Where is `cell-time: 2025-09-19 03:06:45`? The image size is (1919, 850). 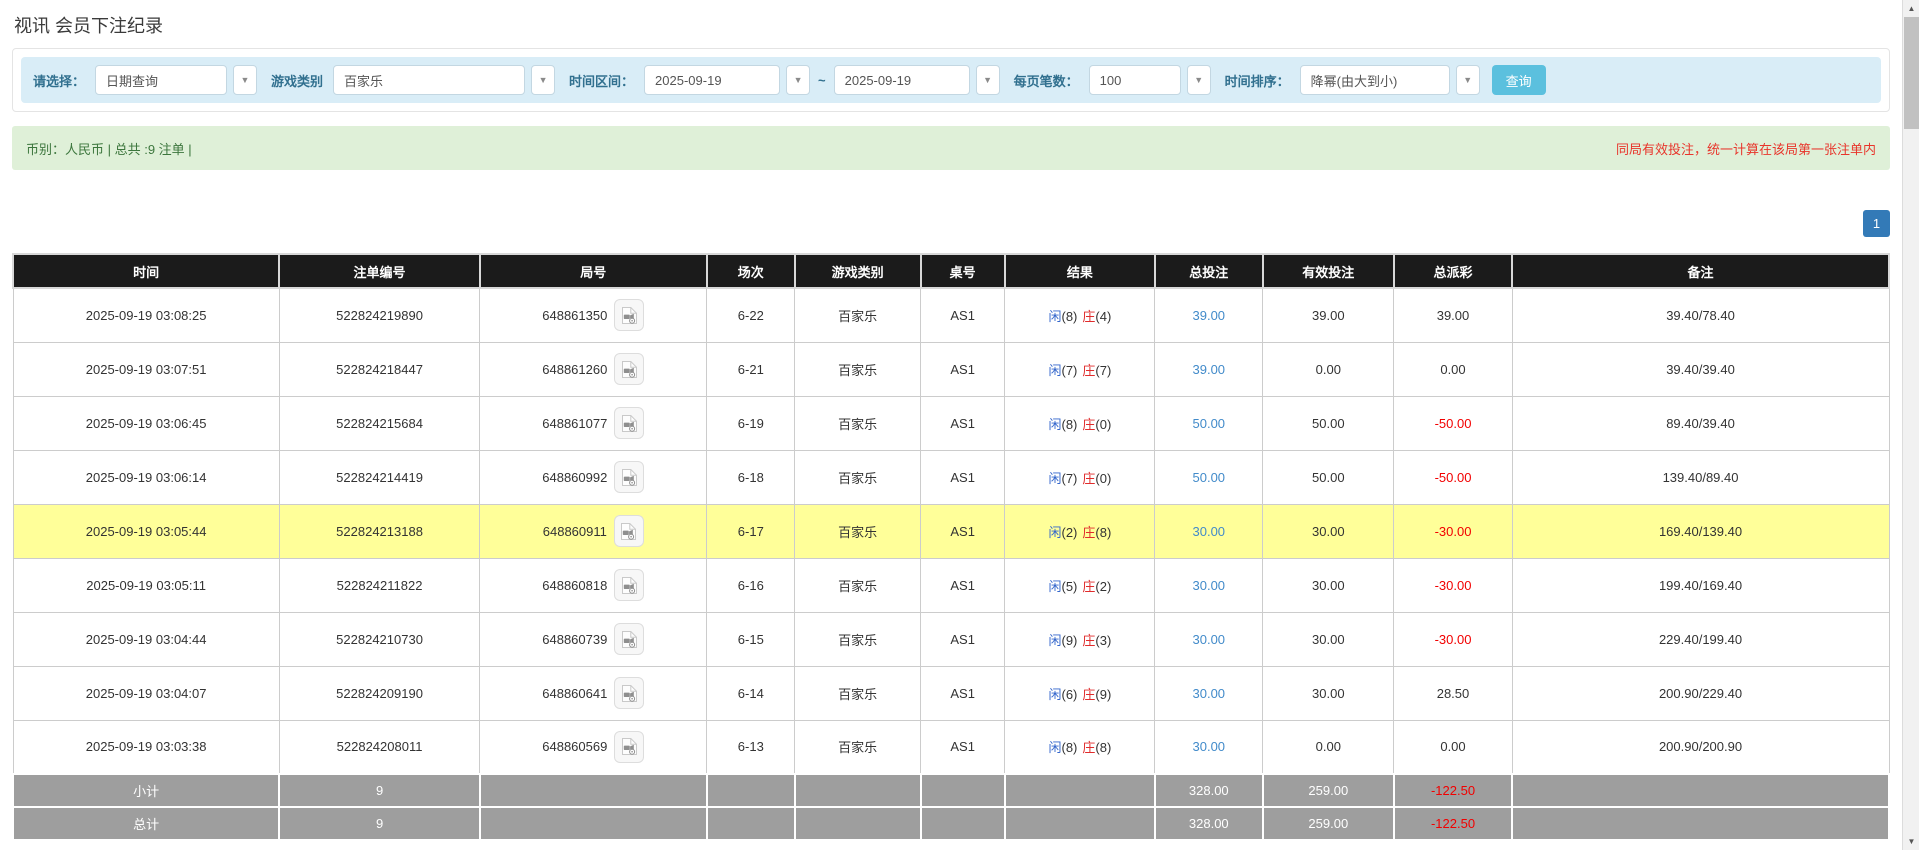 cell-time: 2025-09-19 03:06:45 is located at coordinates (146, 423).